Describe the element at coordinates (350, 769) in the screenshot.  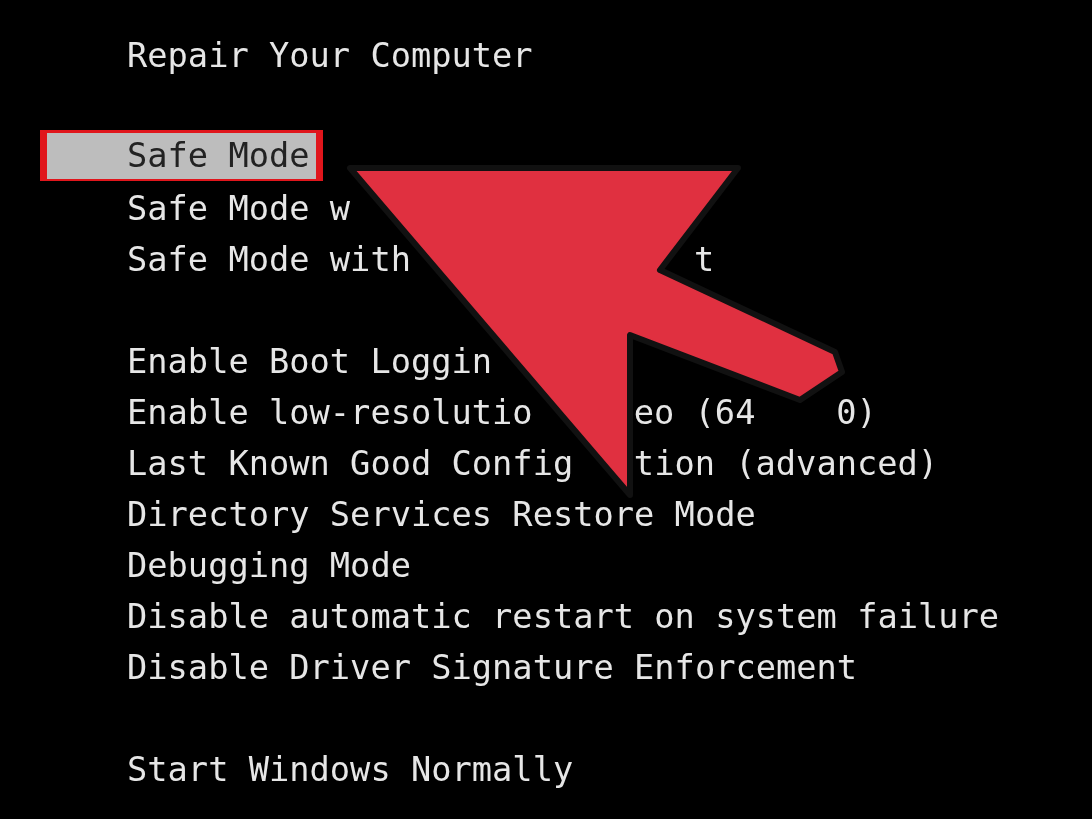
I see `menu-option: Start Windows Normally` at that location.